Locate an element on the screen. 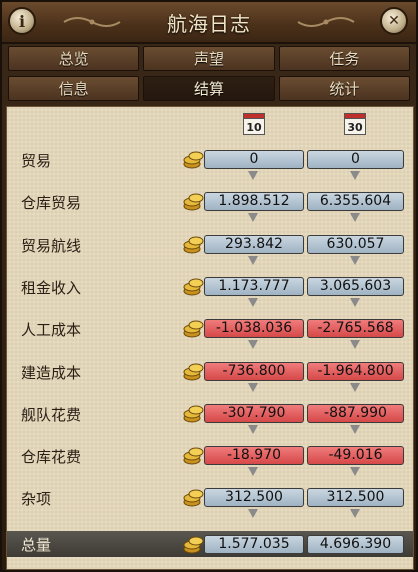 The height and width of the screenshot is (572, 418). value-30-days: 630.057 is located at coordinates (355, 244).